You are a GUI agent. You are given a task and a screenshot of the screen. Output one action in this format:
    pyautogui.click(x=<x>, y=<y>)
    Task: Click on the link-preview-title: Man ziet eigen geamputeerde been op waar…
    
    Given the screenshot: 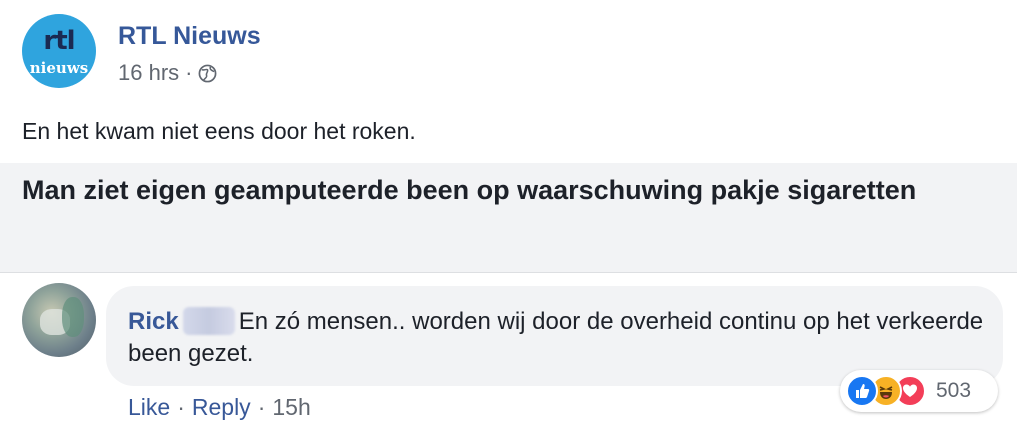 What is the action you would take?
    pyautogui.click(x=502, y=190)
    